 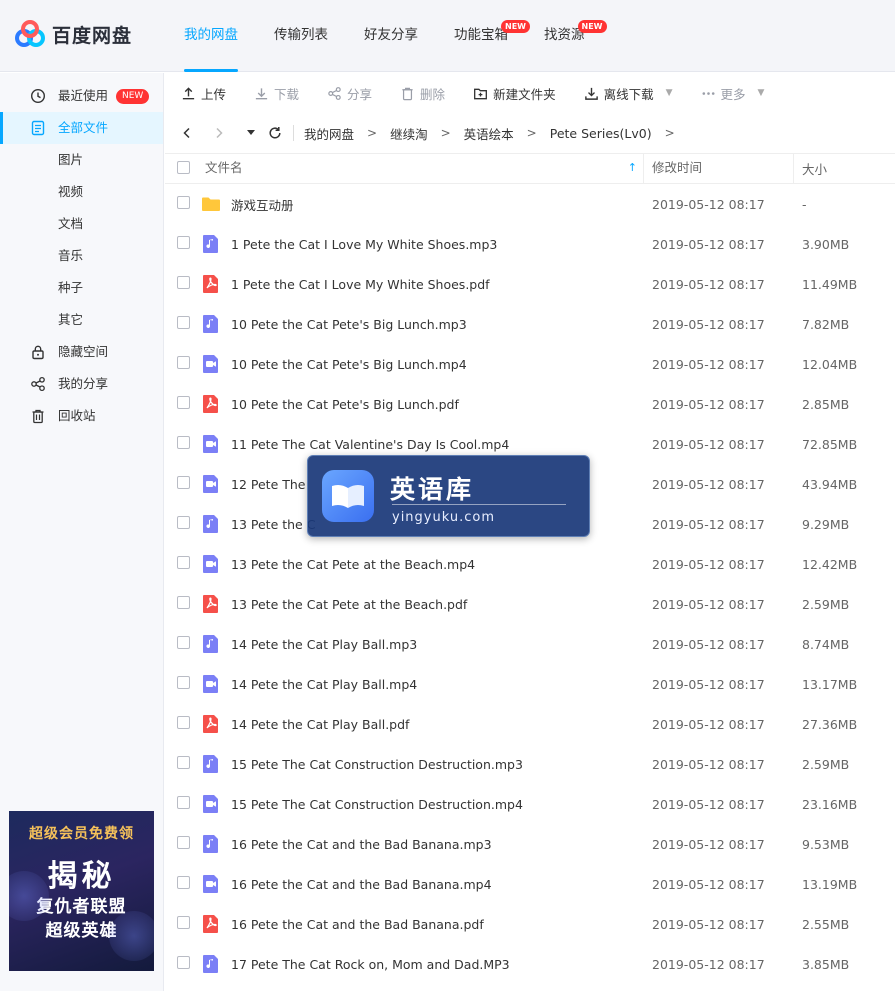 What do you see at coordinates (719, 168) in the screenshot?
I see `column-header-modified-time: 修改时间` at bounding box center [719, 168].